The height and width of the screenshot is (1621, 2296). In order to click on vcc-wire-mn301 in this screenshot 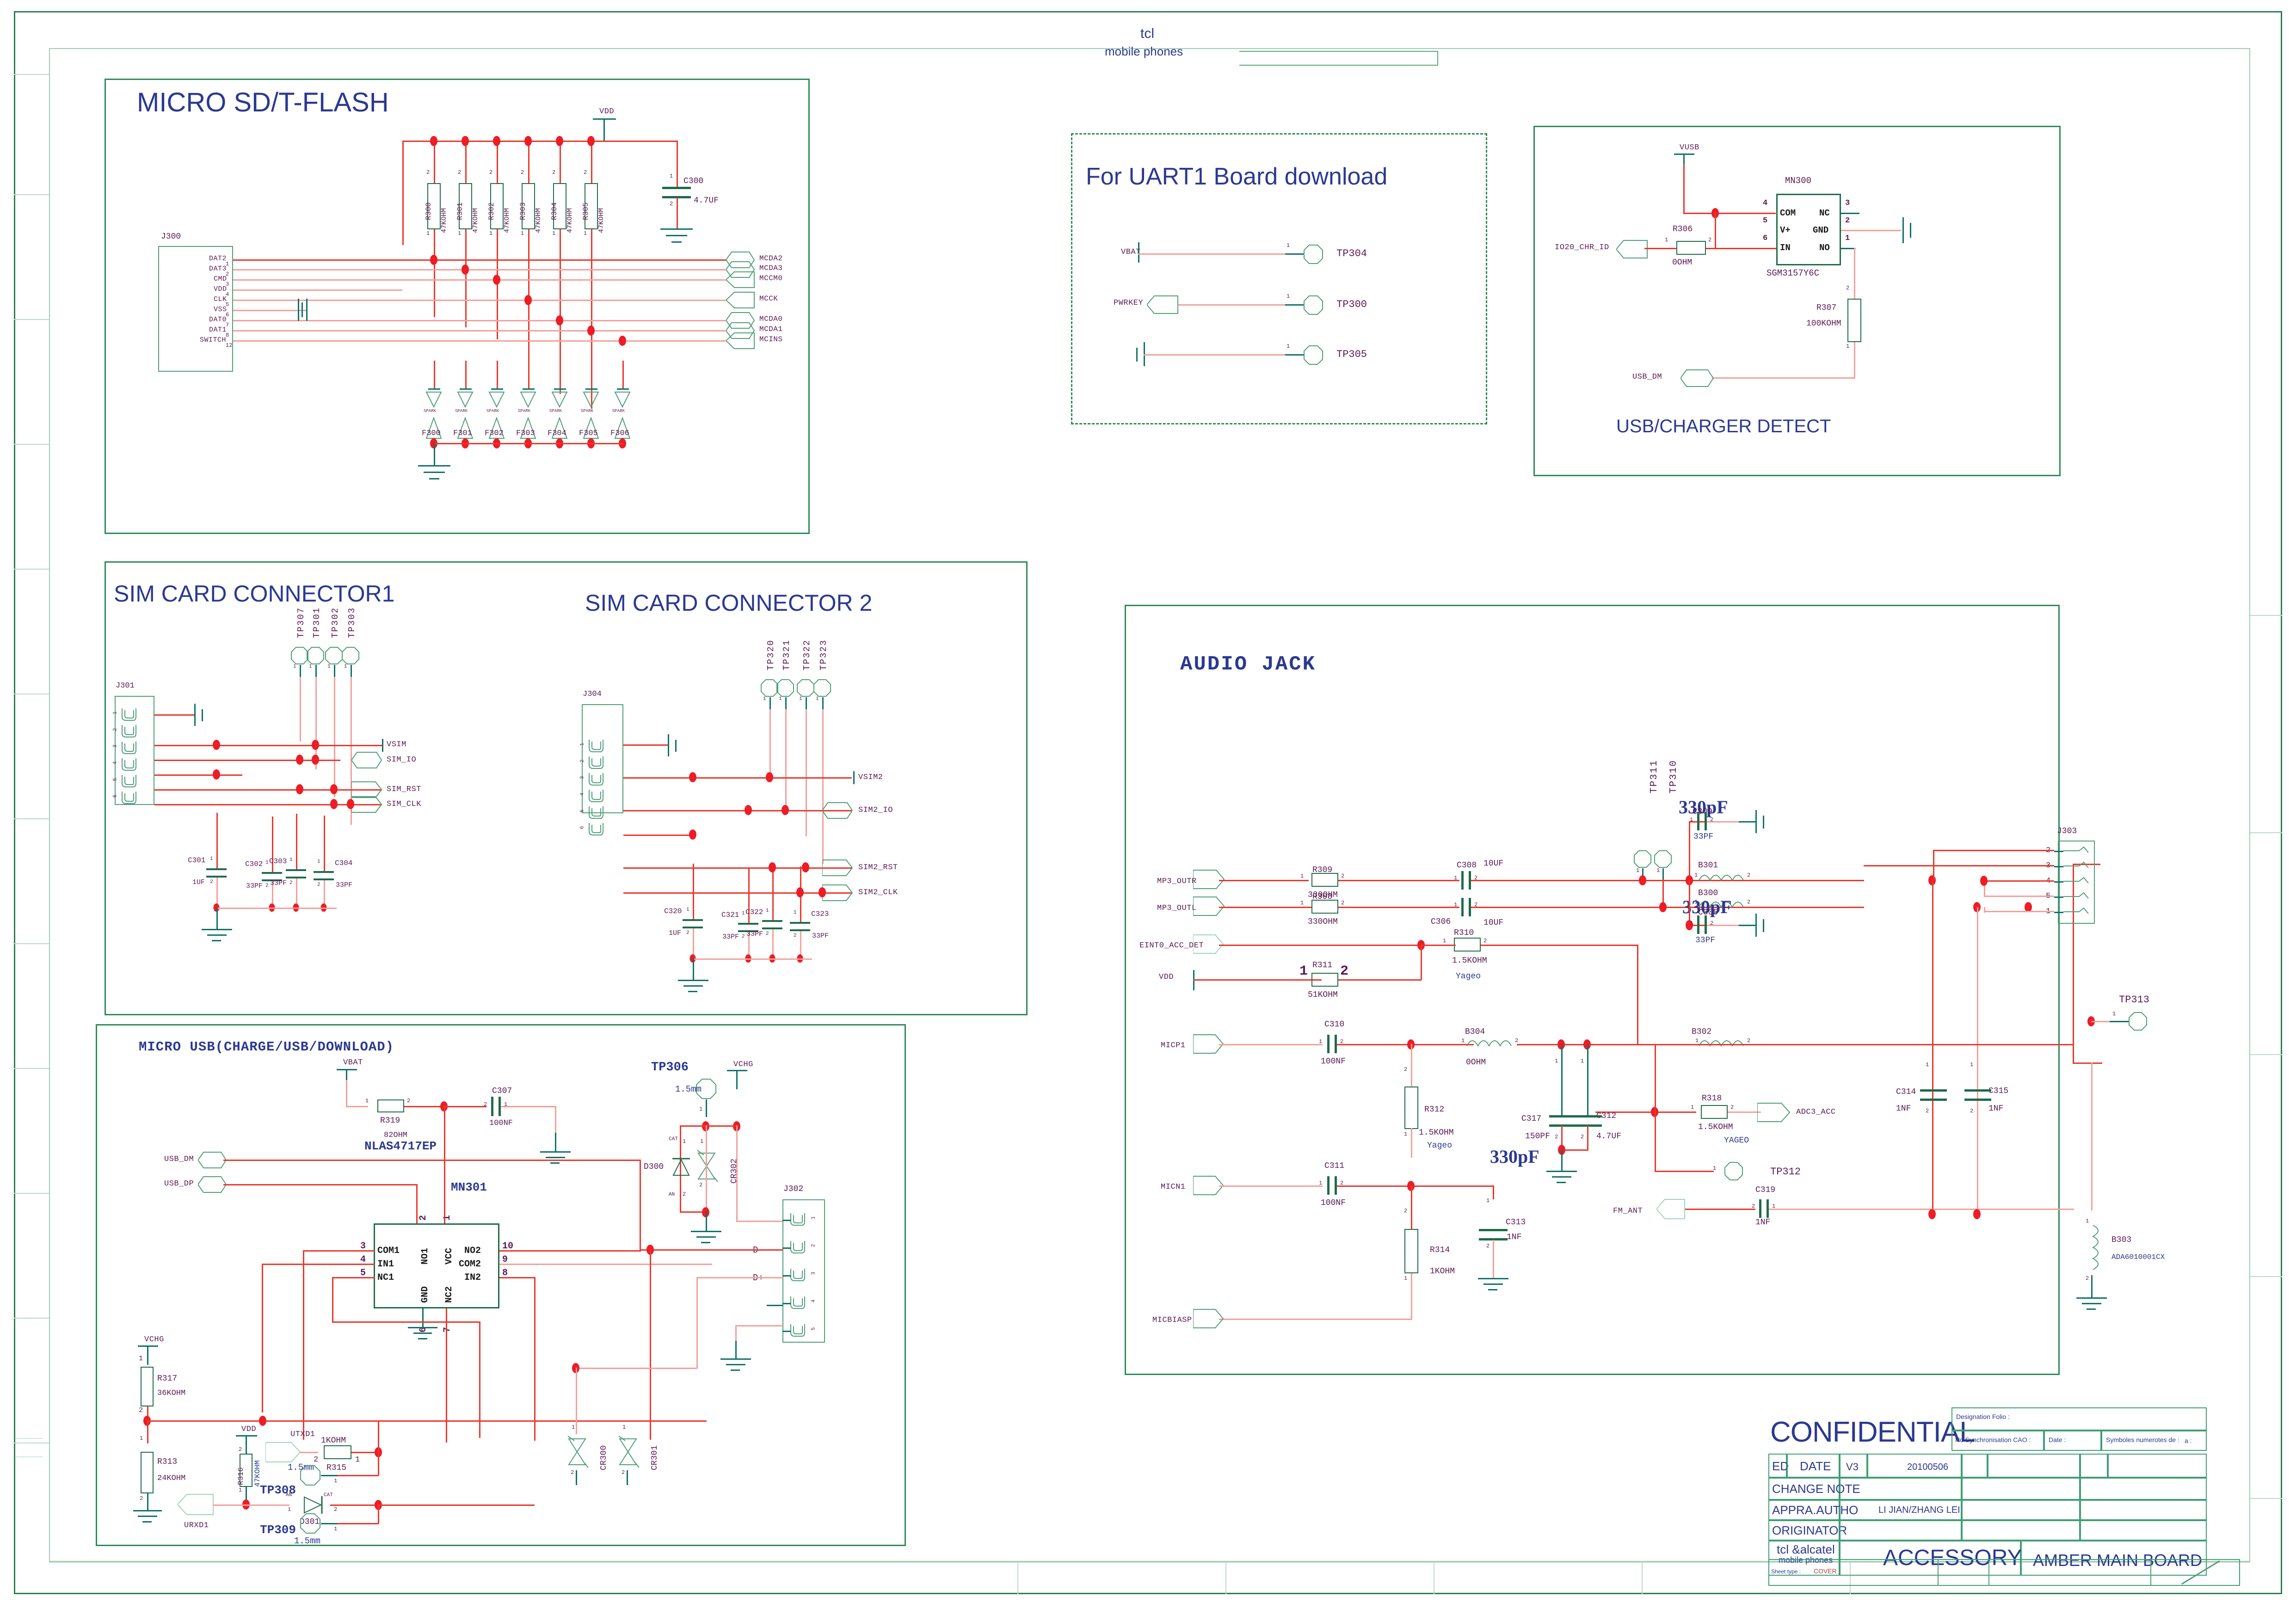, I will do `click(445, 1164)`.